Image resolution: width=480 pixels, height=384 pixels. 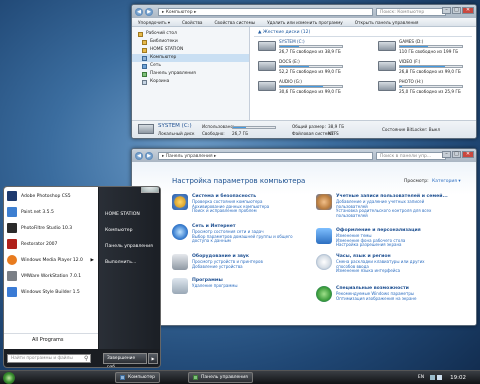 I want to click on start-link-control-panel: Панель управления, so click(x=129, y=247).